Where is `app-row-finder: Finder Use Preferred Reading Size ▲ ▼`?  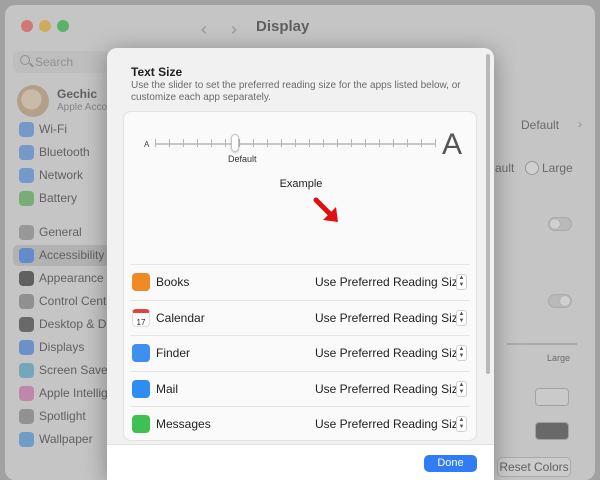
app-row-finder: Finder Use Preferred Reading Size ▲ ▼ is located at coordinates (300, 352).